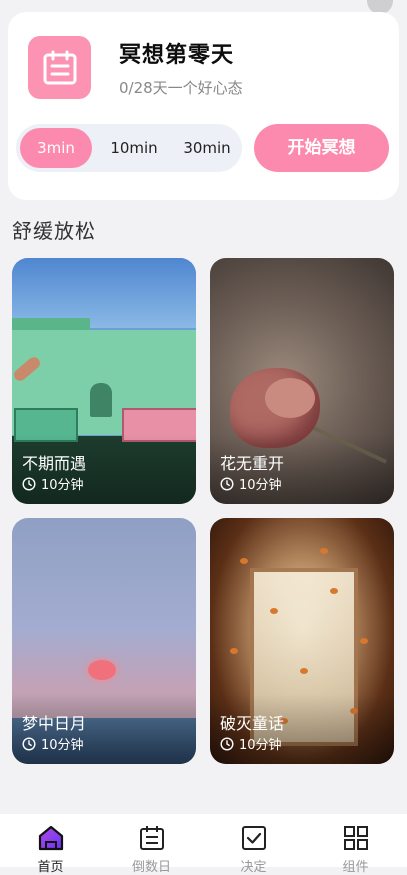 The height and width of the screenshot is (875, 407). Describe the element at coordinates (253, 838) in the screenshot. I see `checkbox-icon` at that location.